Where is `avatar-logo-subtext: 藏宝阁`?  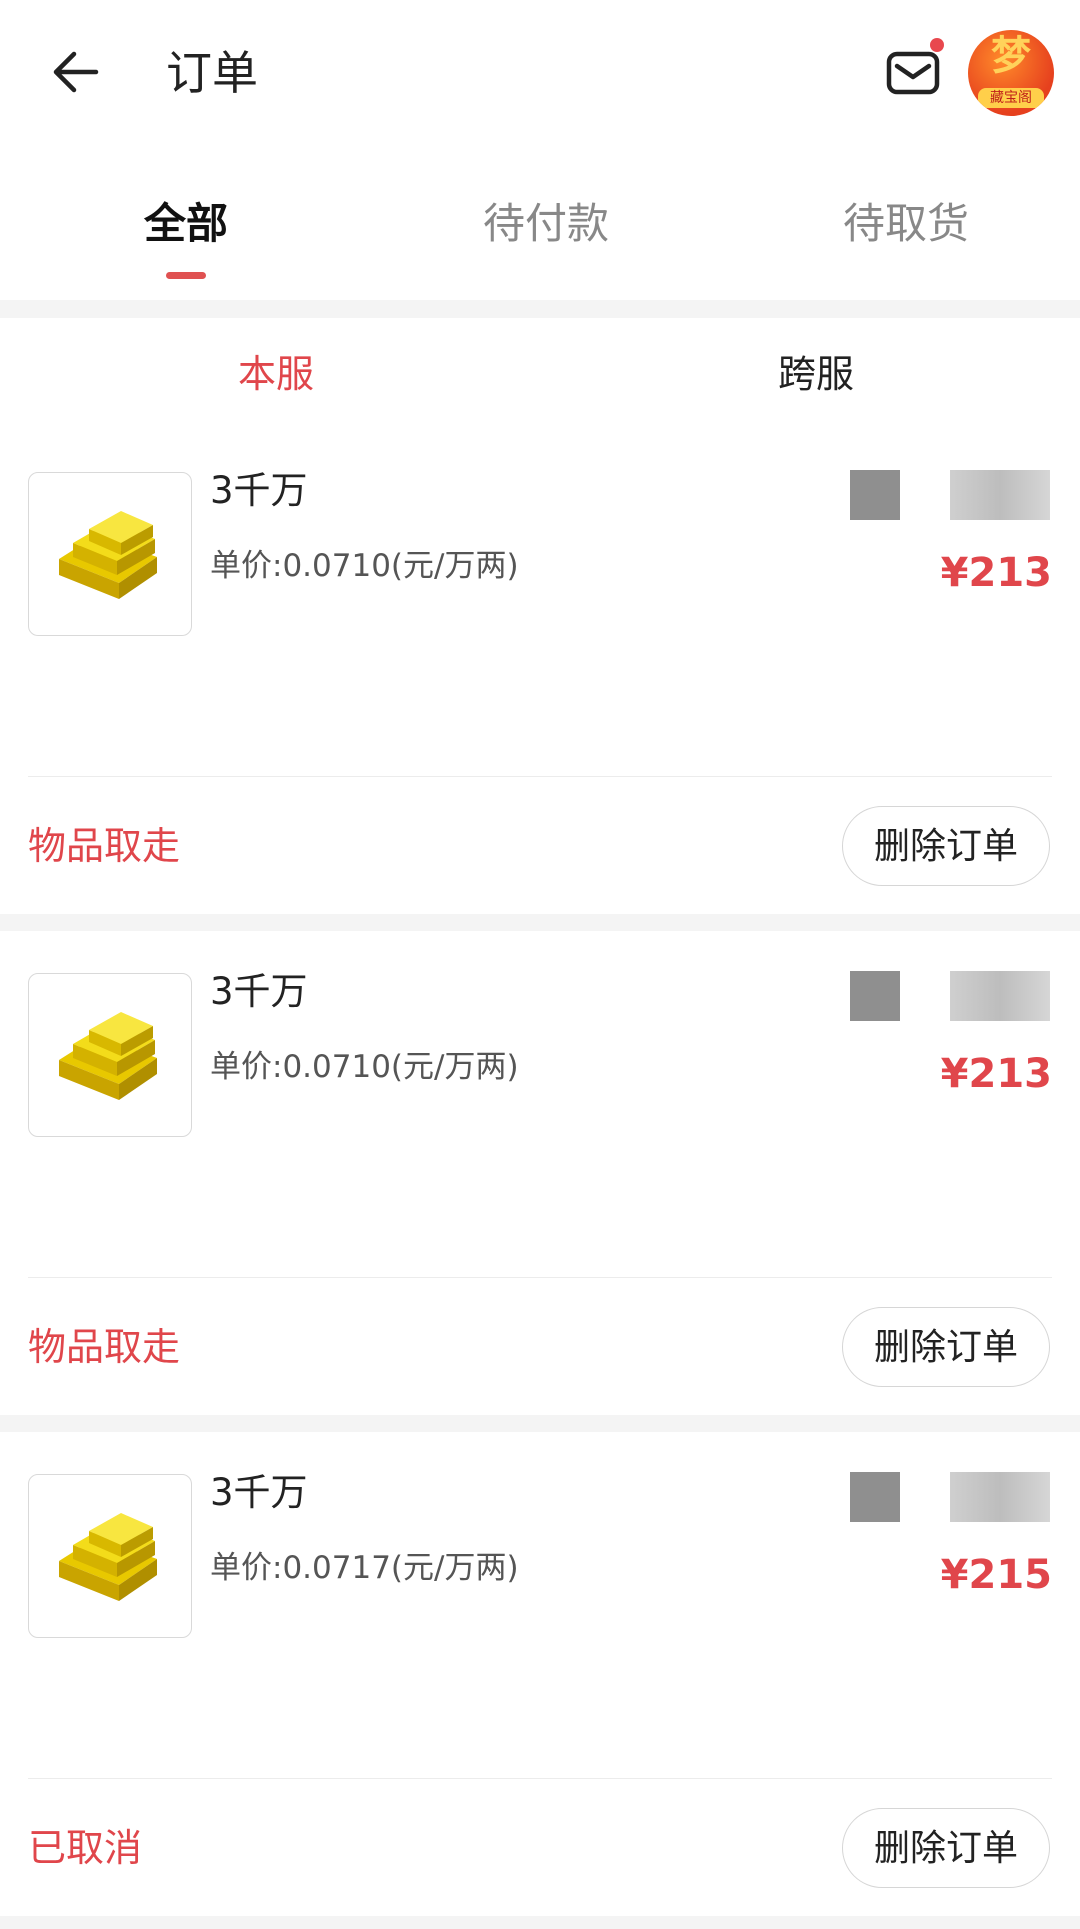 avatar-logo-subtext: 藏宝阁 is located at coordinates (1011, 98).